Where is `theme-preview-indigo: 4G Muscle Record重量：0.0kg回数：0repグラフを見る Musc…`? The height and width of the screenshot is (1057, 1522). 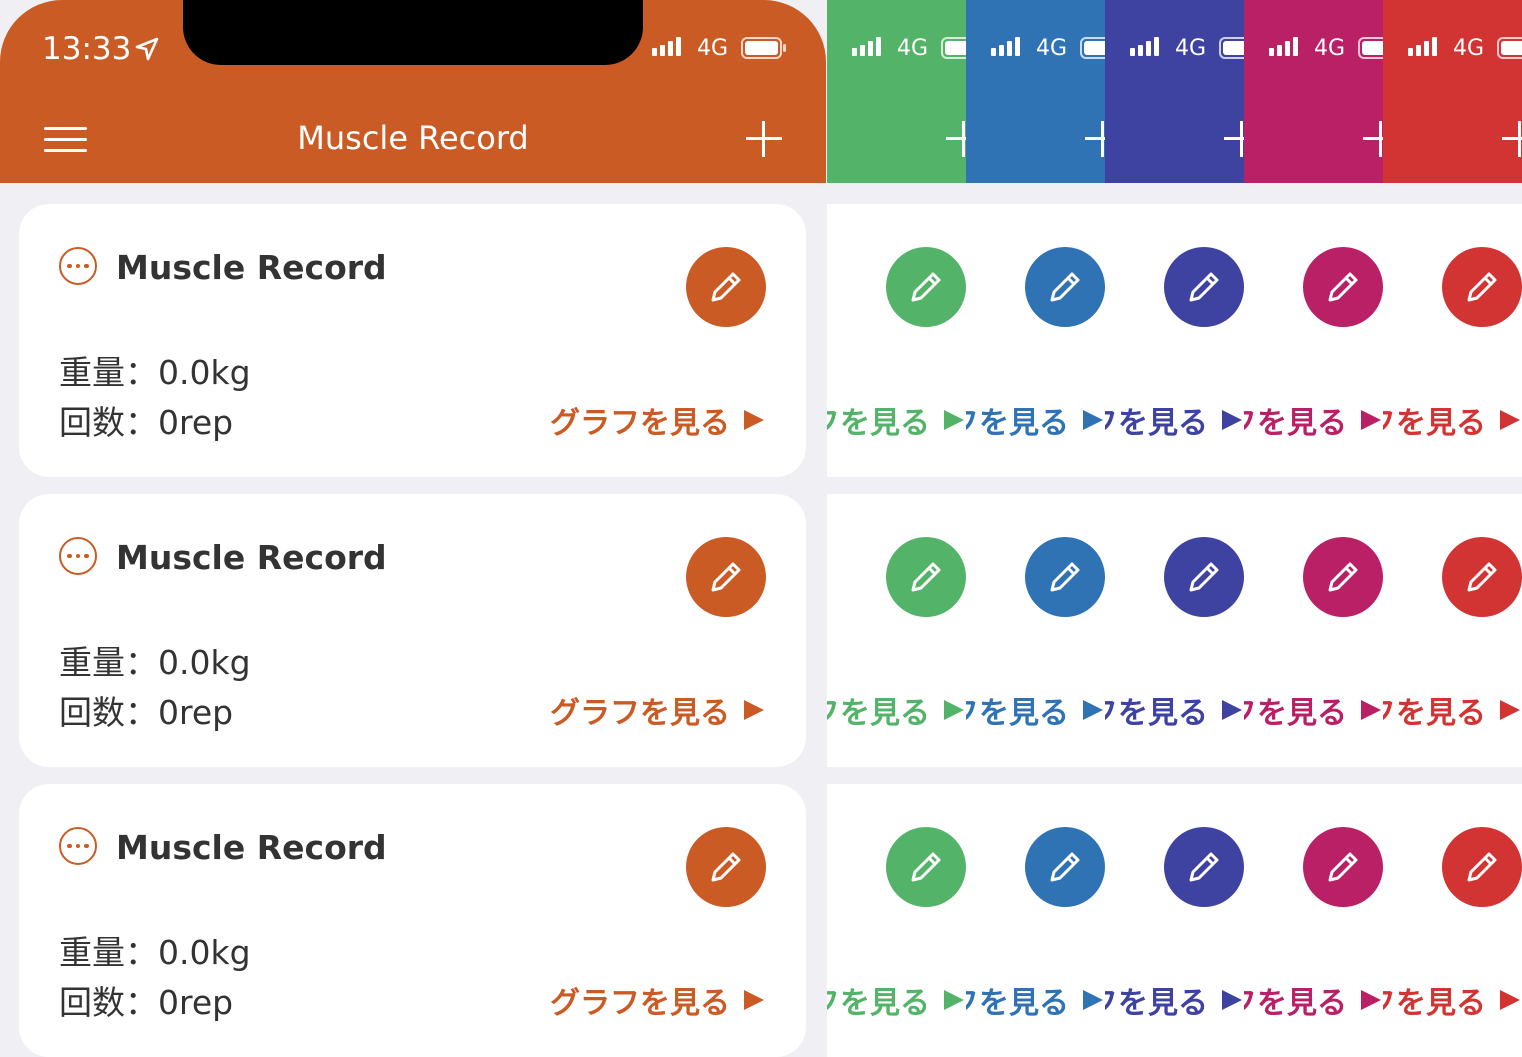
theme-preview-indigo: 4G Muscle Record重量：0.0kg回数：0repグラフを見る Musc… is located at coordinates (1174, 528).